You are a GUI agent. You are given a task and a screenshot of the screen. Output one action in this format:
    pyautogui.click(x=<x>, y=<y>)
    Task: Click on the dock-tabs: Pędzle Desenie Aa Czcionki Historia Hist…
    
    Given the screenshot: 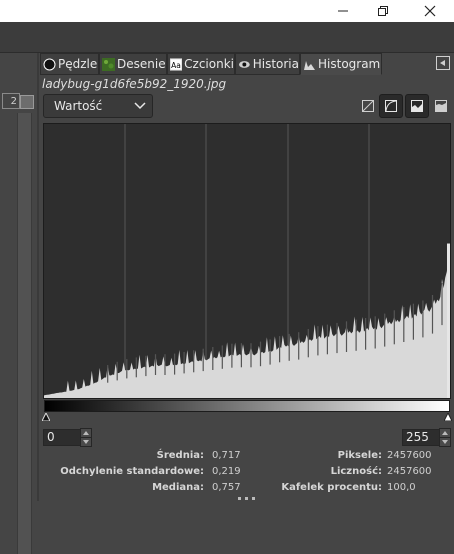 What is the action you would take?
    pyautogui.click(x=247, y=64)
    